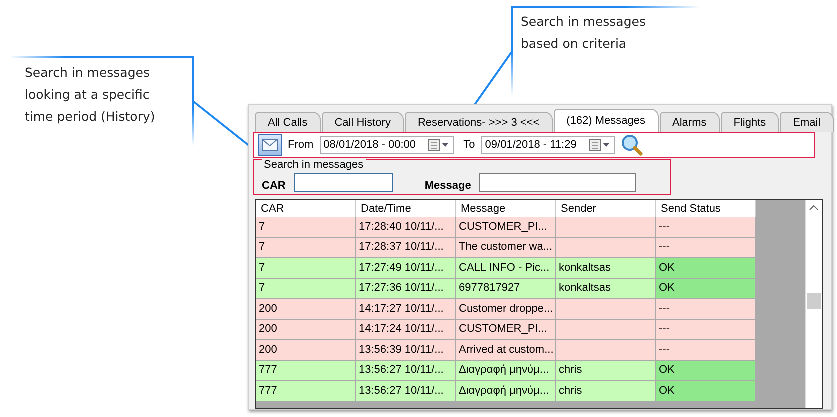 The height and width of the screenshot is (417, 837). I want to click on to-label: To, so click(470, 145).